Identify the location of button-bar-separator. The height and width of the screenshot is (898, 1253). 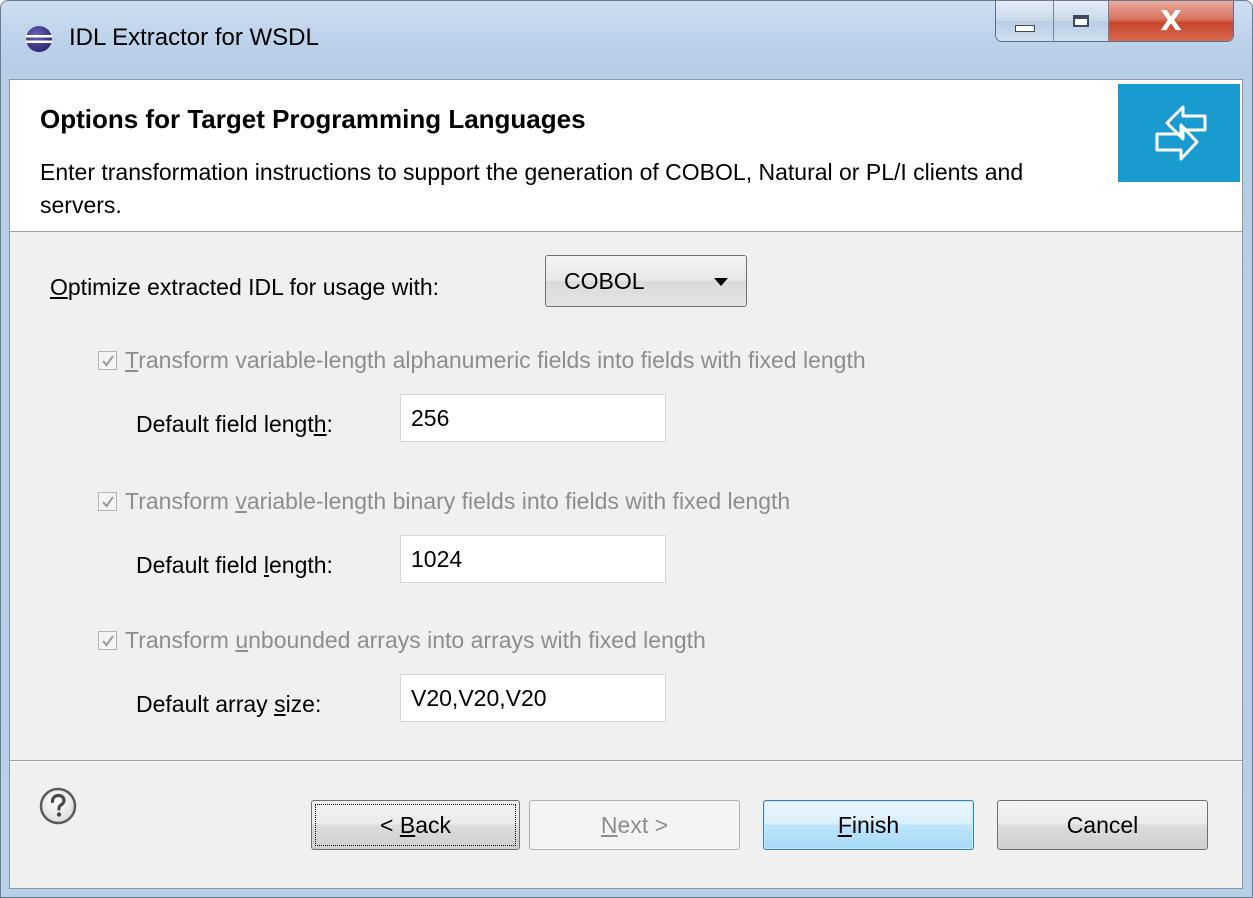
(626, 761).